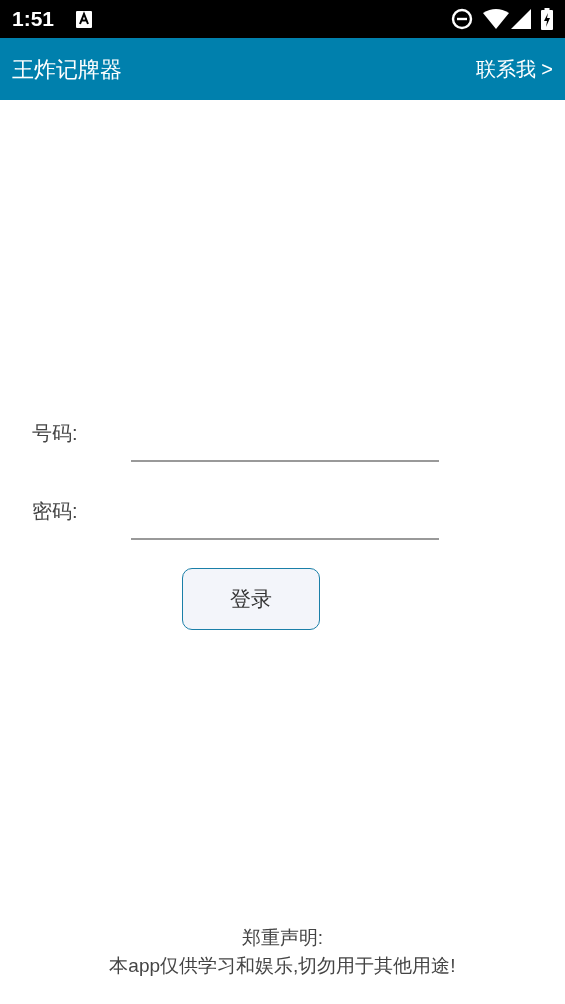 The height and width of the screenshot is (1004, 565). What do you see at coordinates (33, 19) in the screenshot?
I see `status-time: 1:51` at bounding box center [33, 19].